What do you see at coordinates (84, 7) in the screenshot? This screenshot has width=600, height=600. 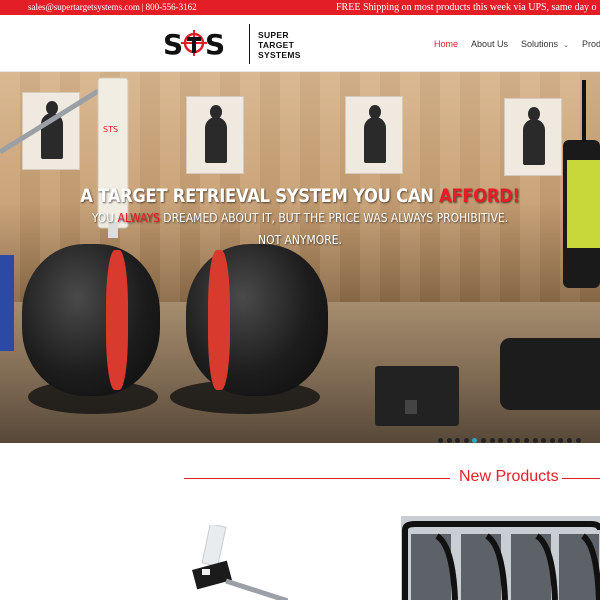 I see `email-link: sales@supertargetsystems.com` at bounding box center [84, 7].